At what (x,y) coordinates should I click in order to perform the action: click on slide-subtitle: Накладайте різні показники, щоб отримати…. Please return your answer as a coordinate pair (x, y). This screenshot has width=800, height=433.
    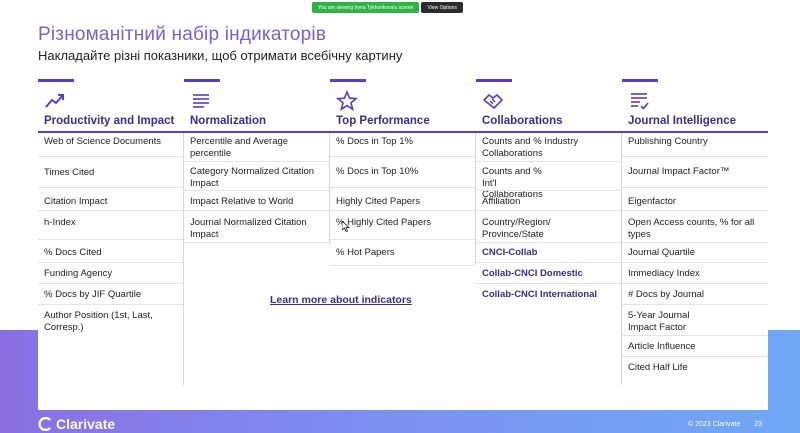
    Looking at the image, I should click on (220, 55).